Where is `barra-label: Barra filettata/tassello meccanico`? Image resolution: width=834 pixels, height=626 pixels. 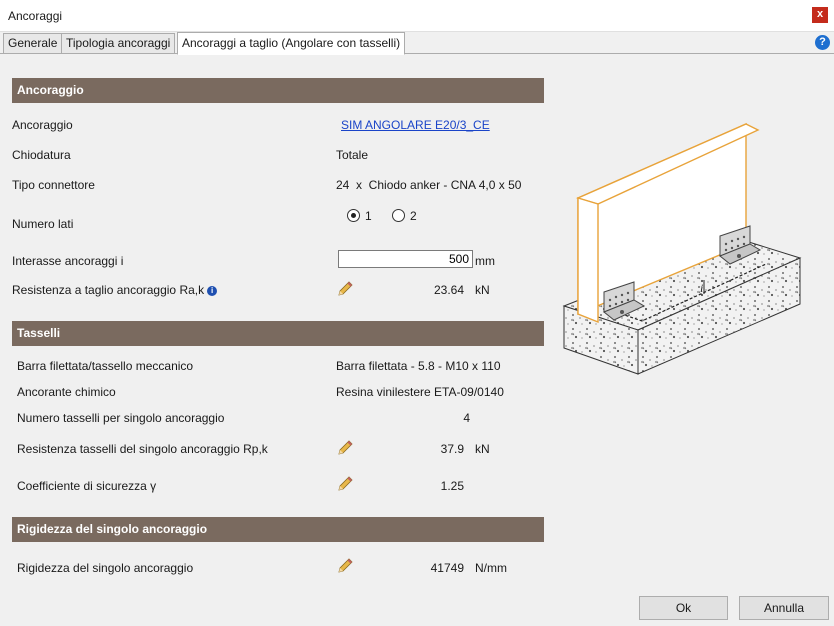
barra-label: Barra filettata/tassello meccanico is located at coordinates (105, 366).